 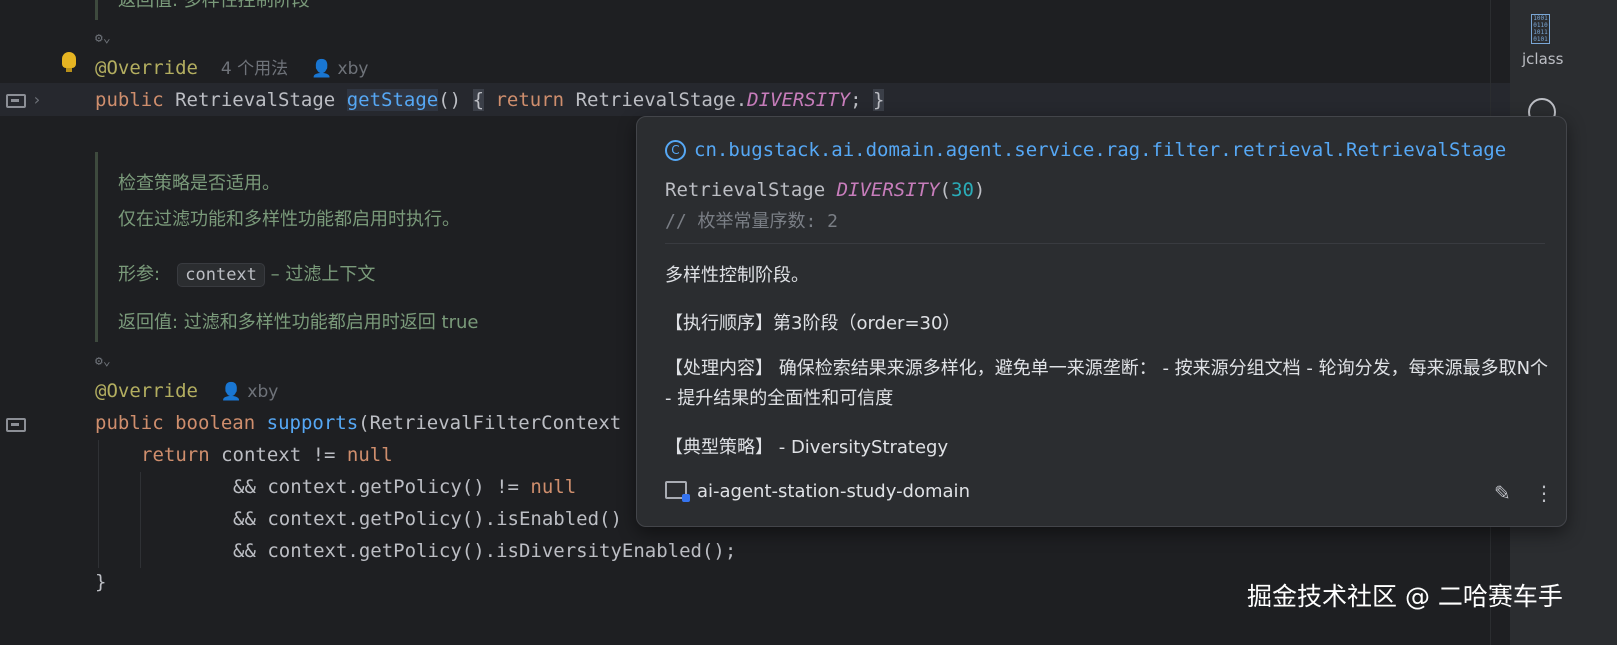 What do you see at coordinates (817, 491) in the screenshot?
I see `popup-module: ai-agent-station-study-domain` at bounding box center [817, 491].